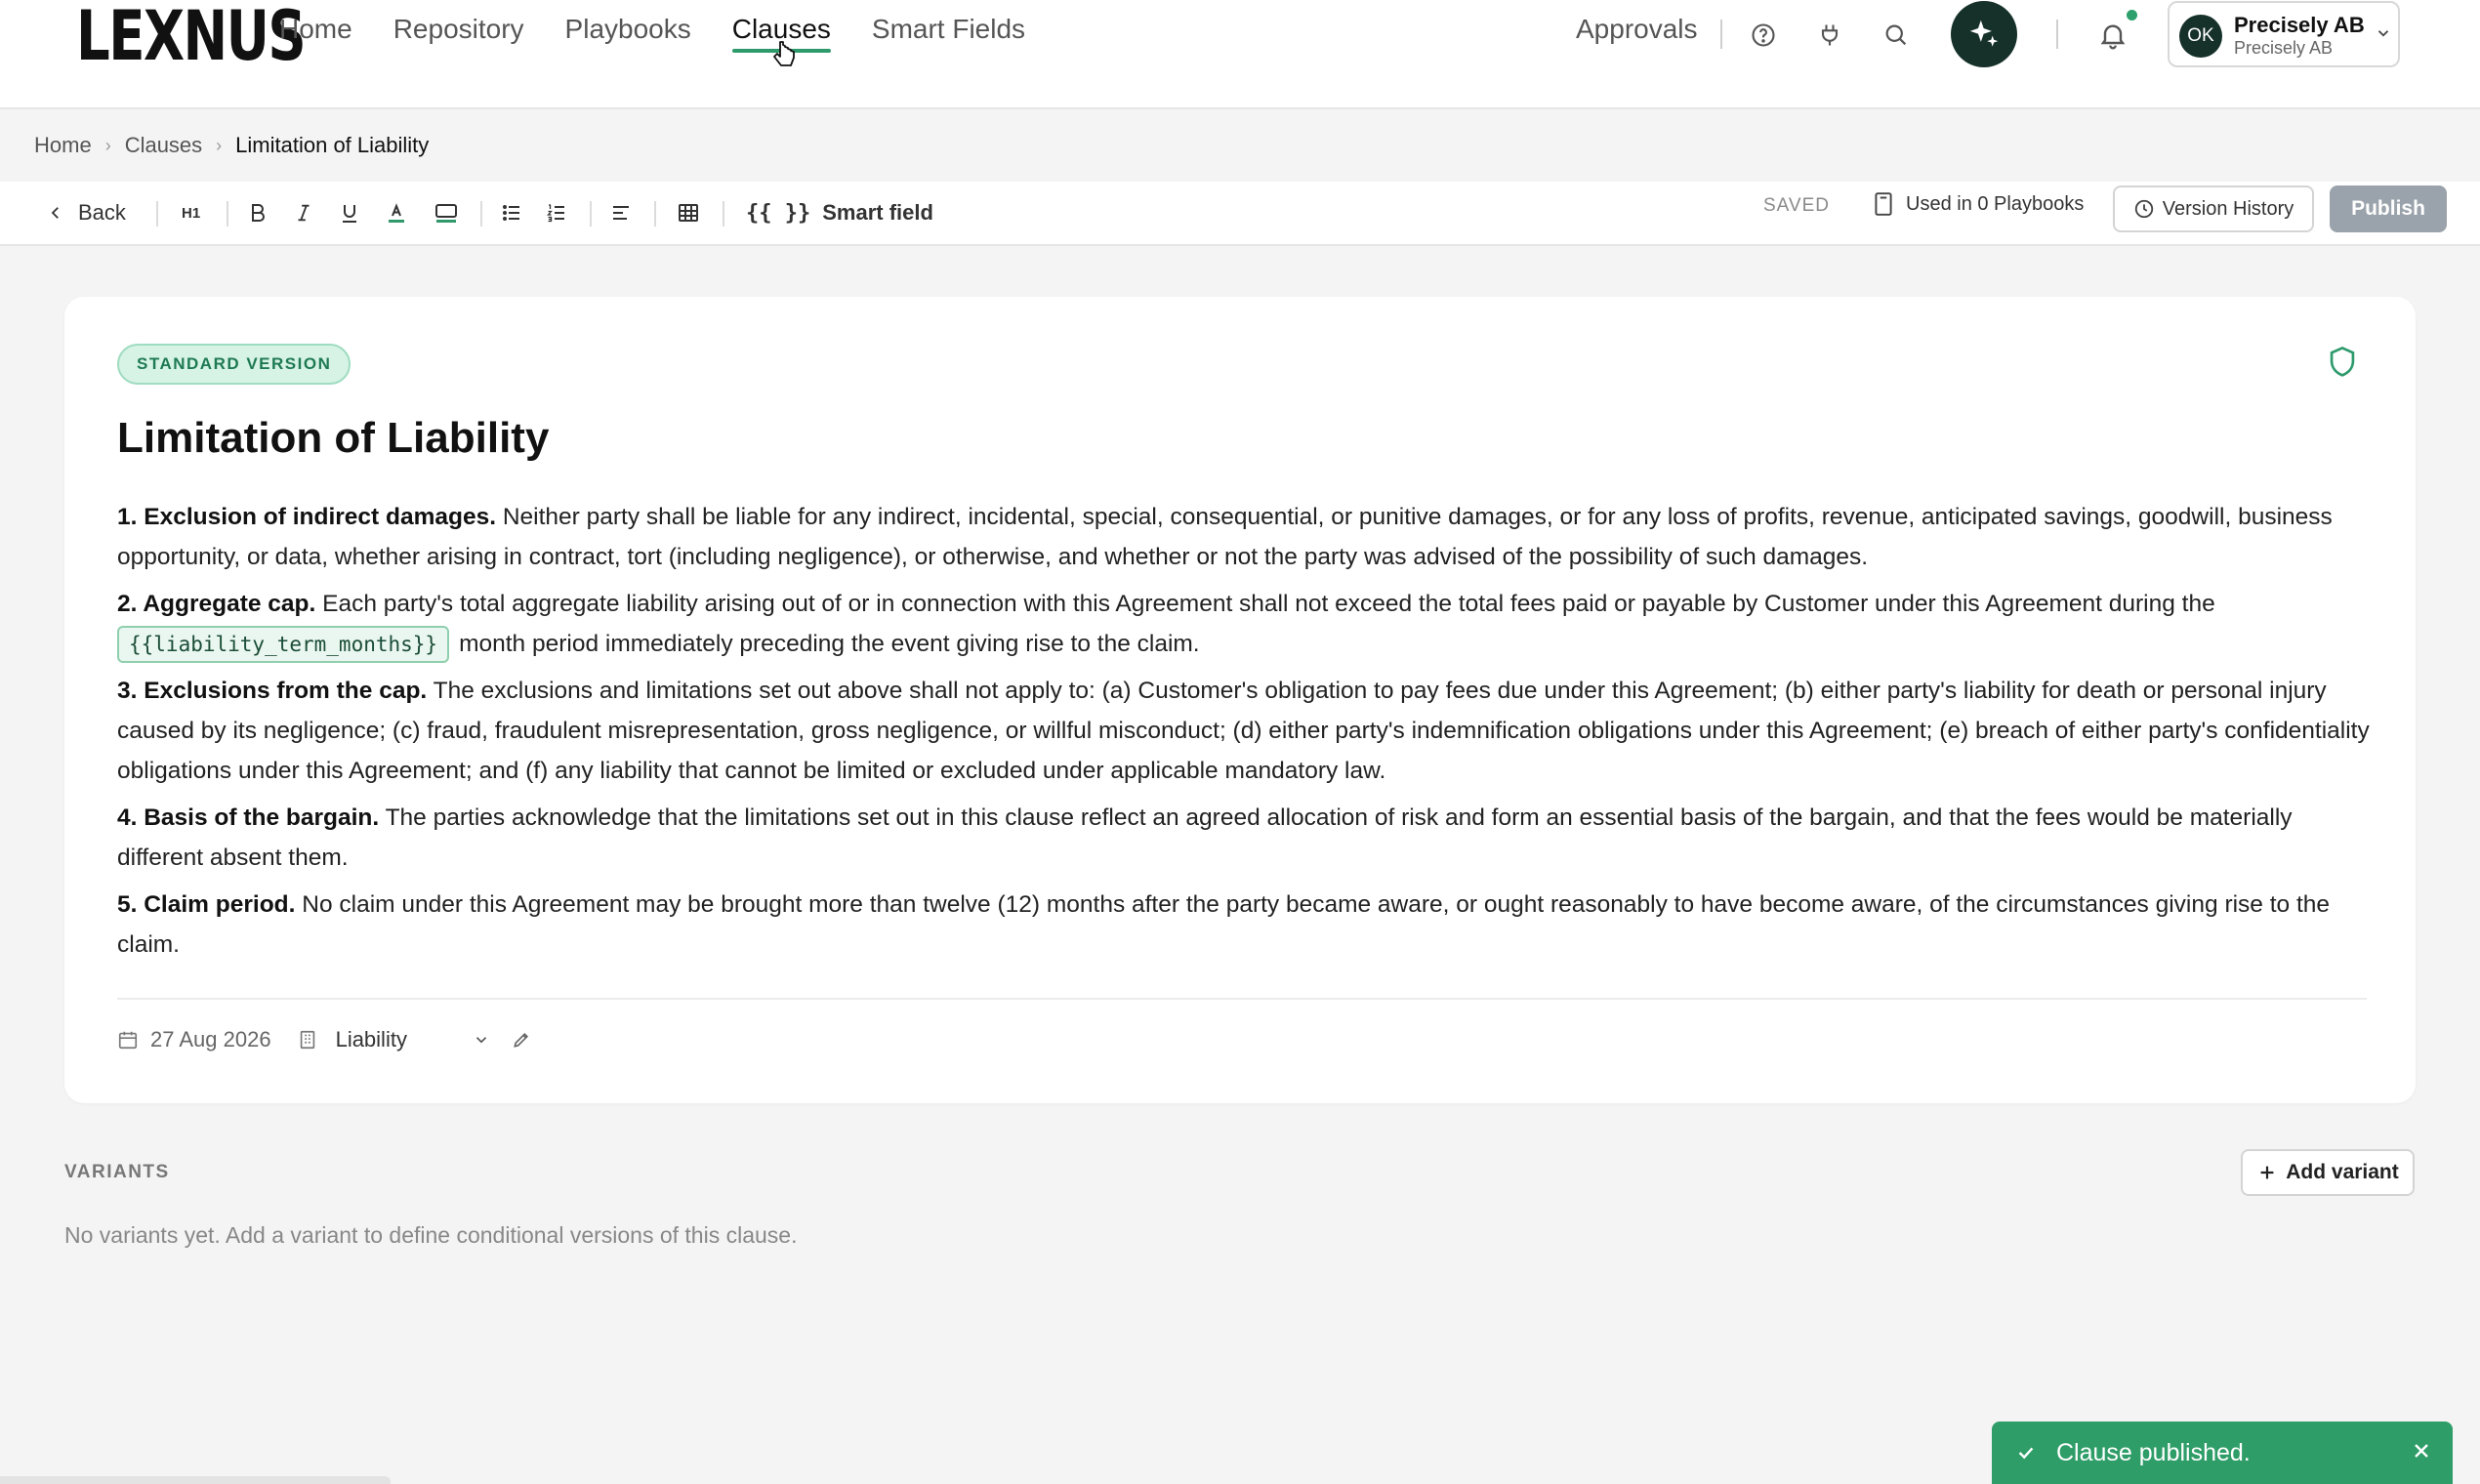 This screenshot has width=2480, height=1484. I want to click on clause-title: Limitation of Liability, so click(333, 439).